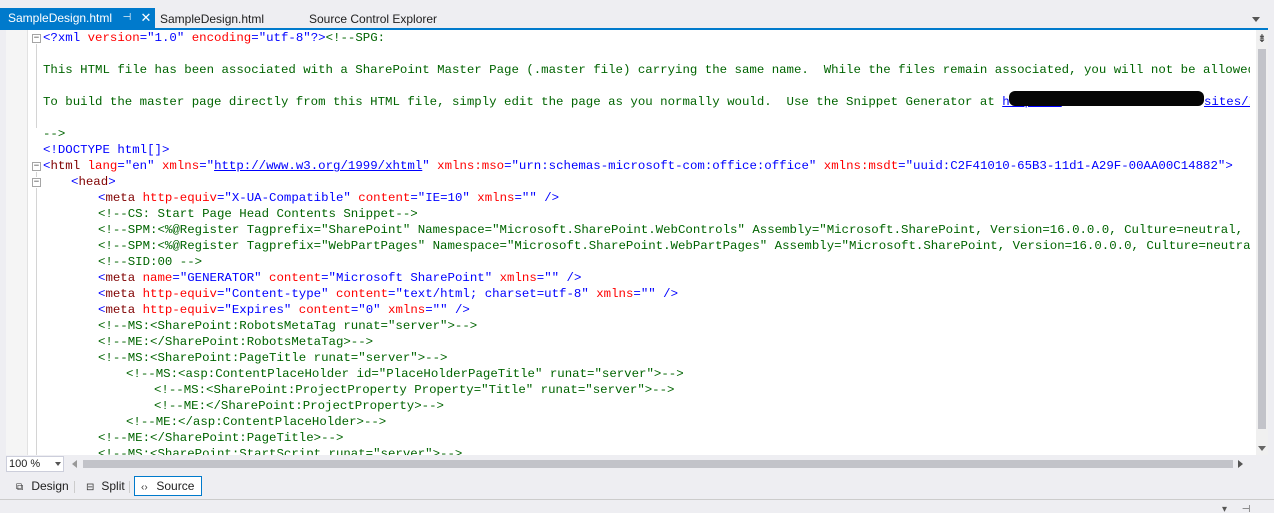 Image resolution: width=1274 pixels, height=513 pixels. I want to click on attr: xmlns:msdt, so click(861, 166).